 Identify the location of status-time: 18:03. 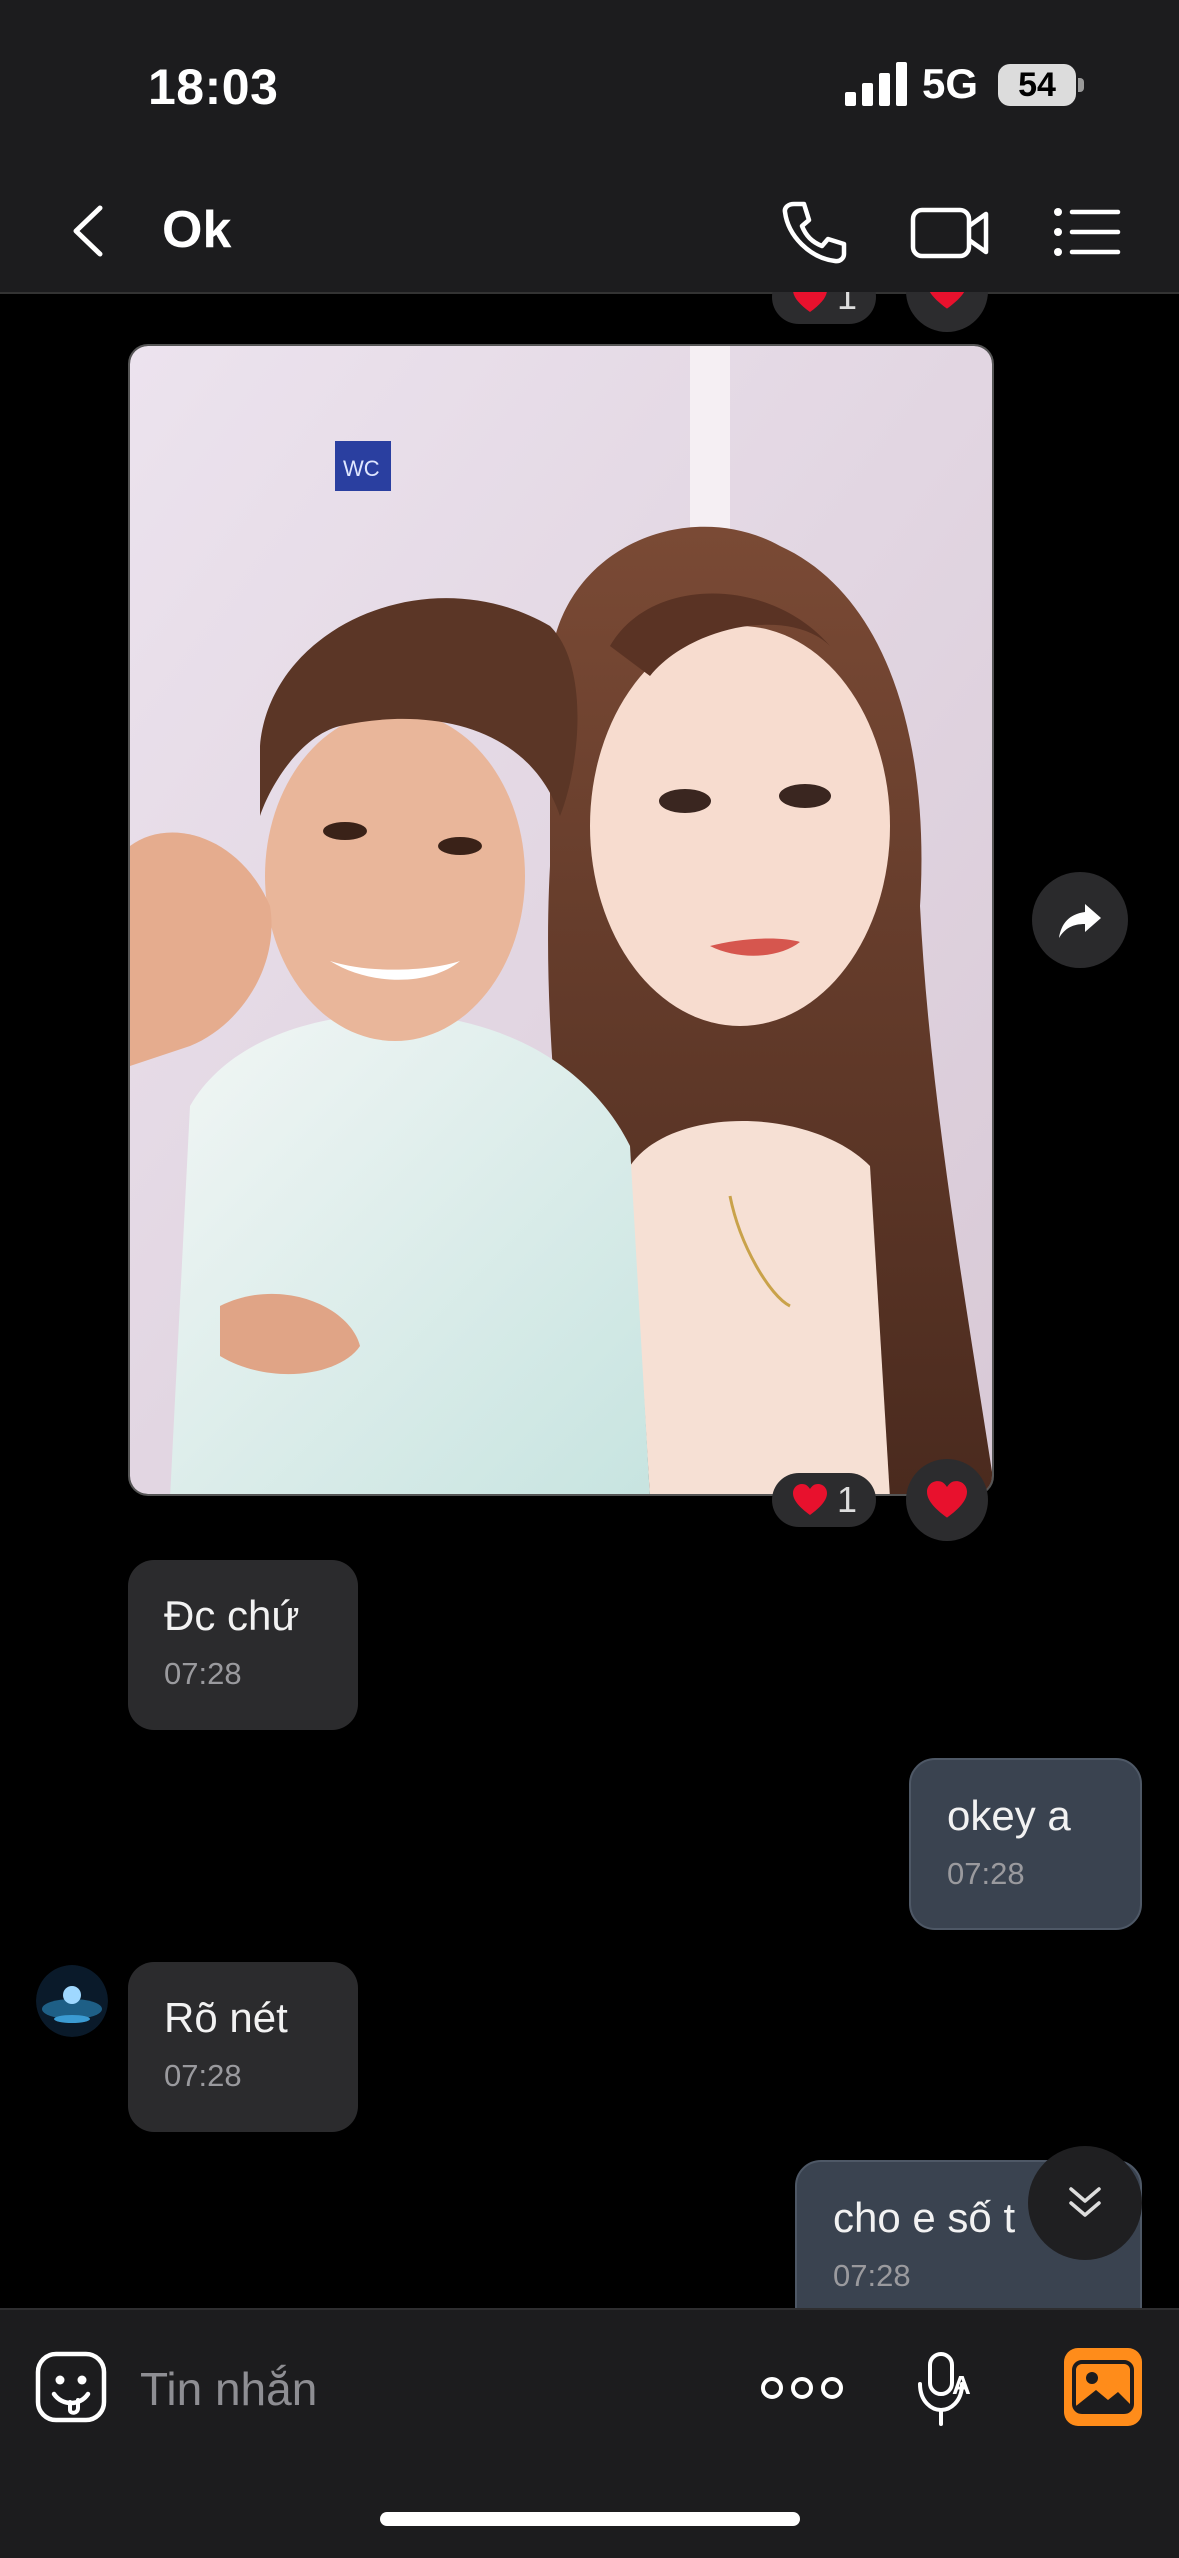
(213, 87).